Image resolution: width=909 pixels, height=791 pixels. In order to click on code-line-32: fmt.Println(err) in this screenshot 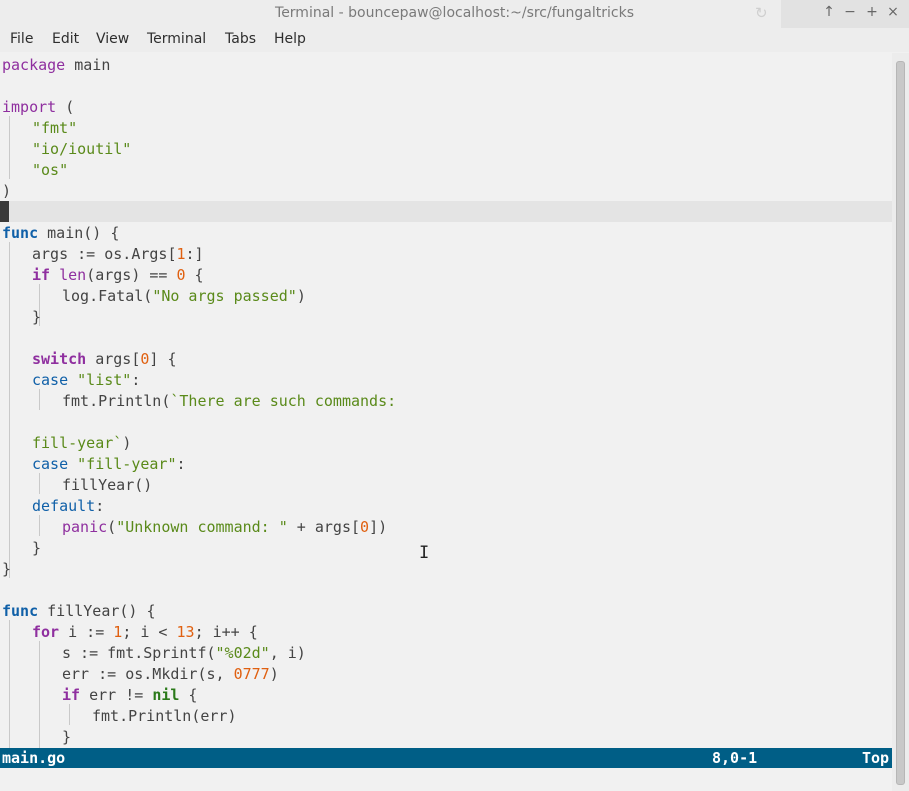, I will do `click(164, 716)`.